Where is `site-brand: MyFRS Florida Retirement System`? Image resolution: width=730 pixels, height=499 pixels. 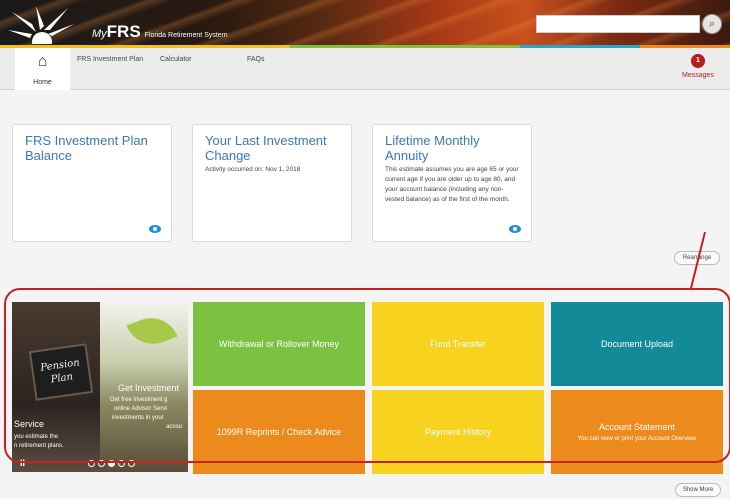 site-brand: MyFRS Florida Retirement System is located at coordinates (160, 32).